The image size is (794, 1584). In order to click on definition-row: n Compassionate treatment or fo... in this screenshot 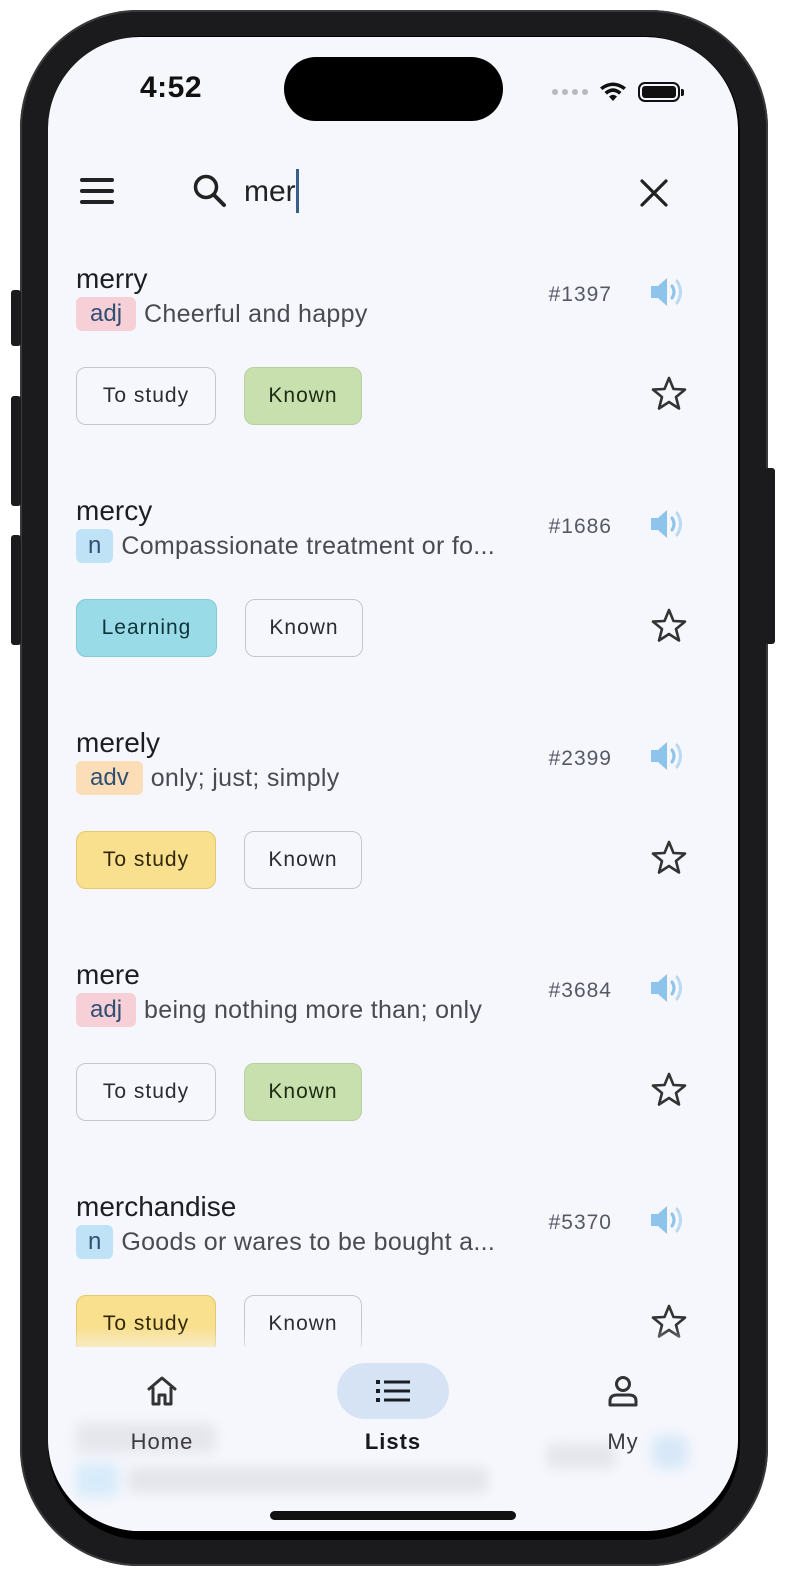, I will do `click(306, 546)`.